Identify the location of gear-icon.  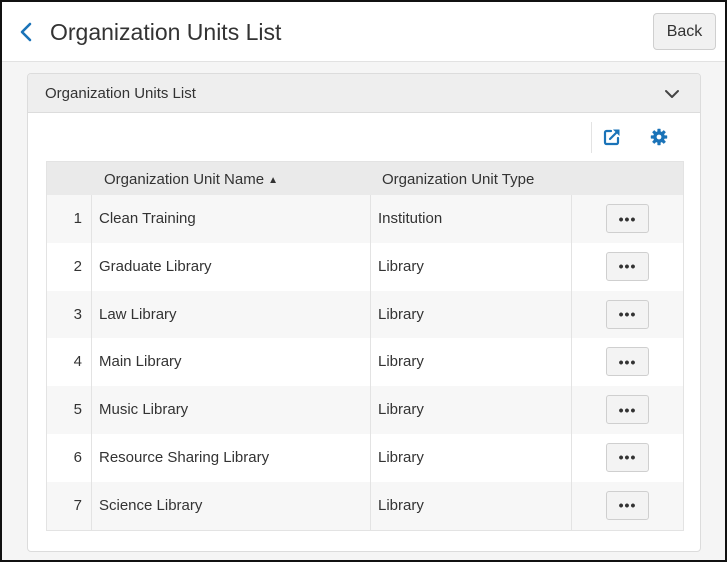
(659, 137).